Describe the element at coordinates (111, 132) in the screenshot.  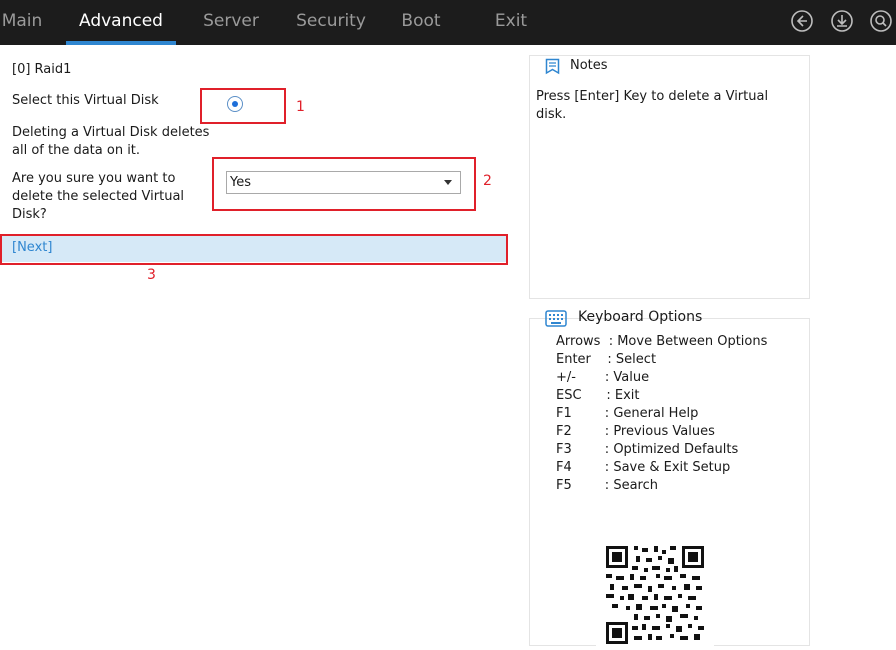
I see `warning-text-line1: Deleting a Virtual Disk deletes` at that location.